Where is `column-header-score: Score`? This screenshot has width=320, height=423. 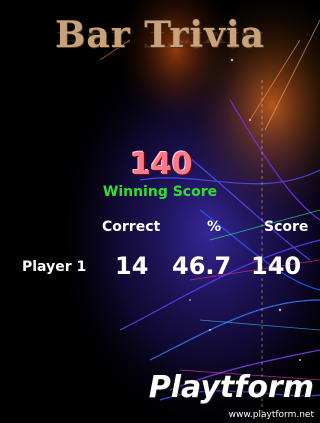 column-header-score: Score is located at coordinates (286, 227).